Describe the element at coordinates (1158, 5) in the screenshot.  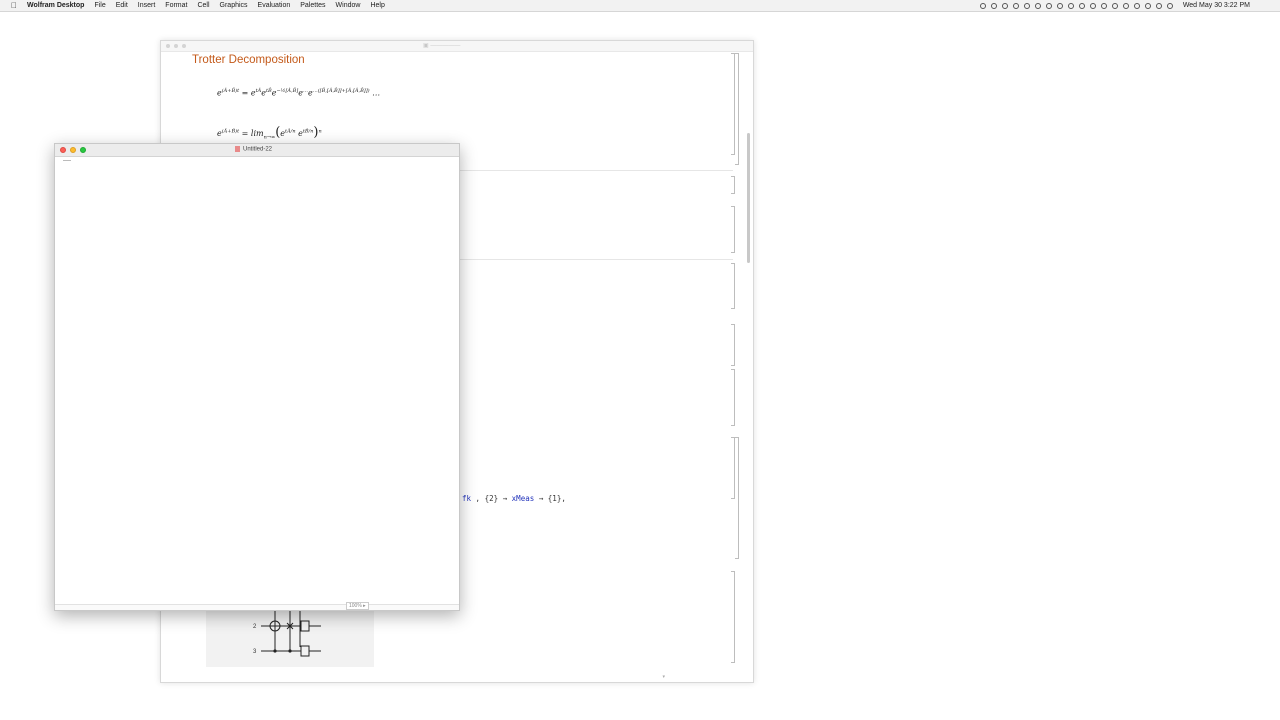
I see `volume-icon` at that location.